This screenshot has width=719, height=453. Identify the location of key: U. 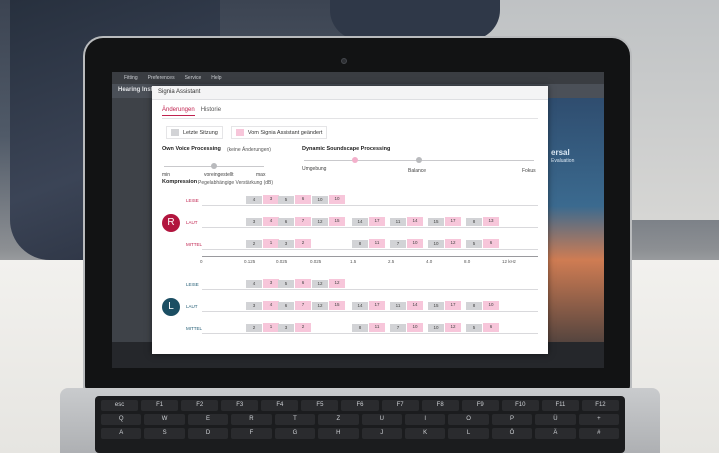
(381, 419).